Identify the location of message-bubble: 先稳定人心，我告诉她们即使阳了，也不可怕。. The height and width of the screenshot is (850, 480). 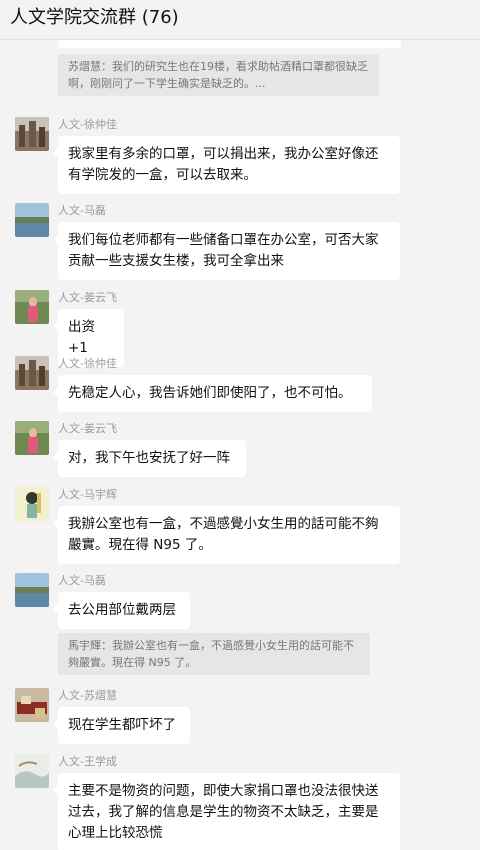
(212, 393).